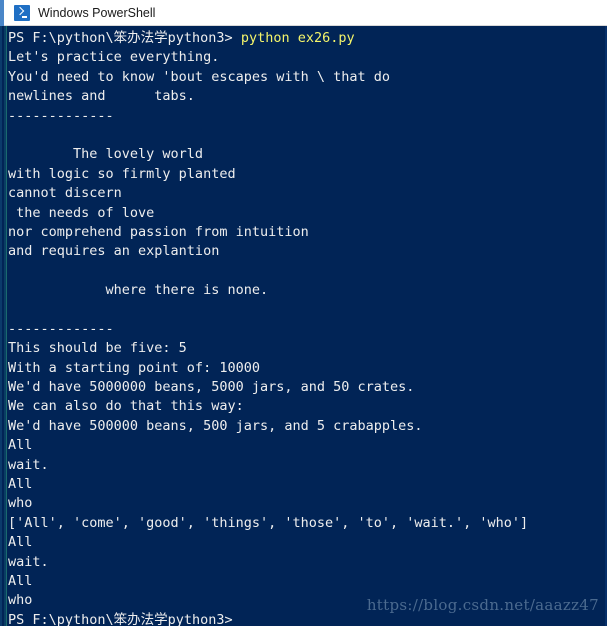 The image size is (607, 626). What do you see at coordinates (120, 38) in the screenshot?
I see `prompt-path: PS F:\python\笨办法学python3>` at bounding box center [120, 38].